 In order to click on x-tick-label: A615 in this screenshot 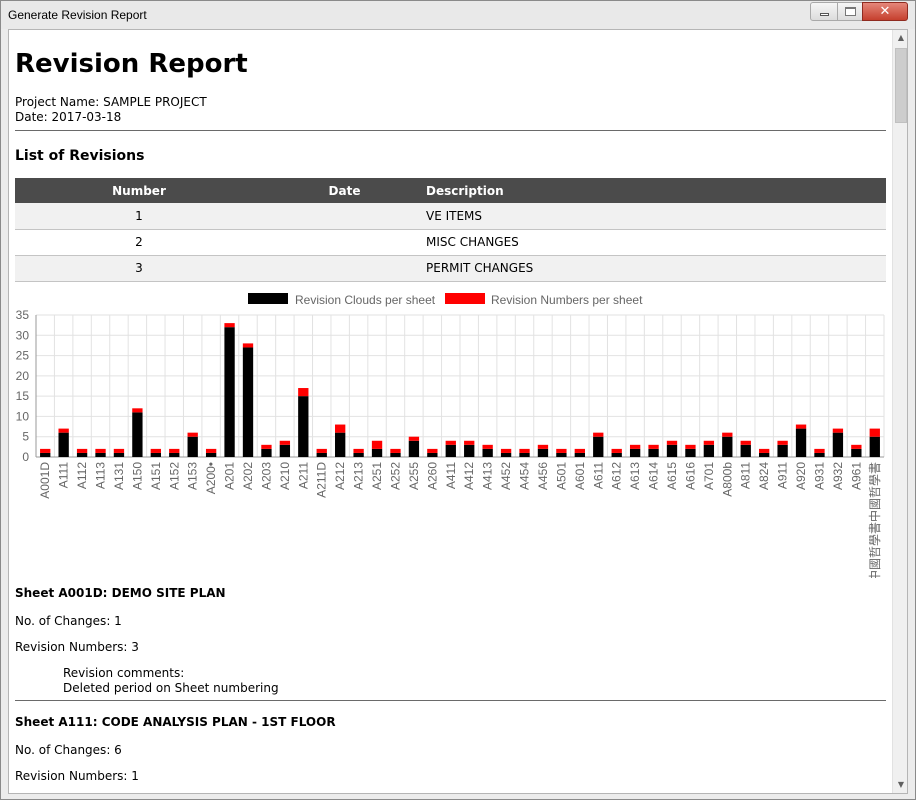, I will do `click(672, 476)`.